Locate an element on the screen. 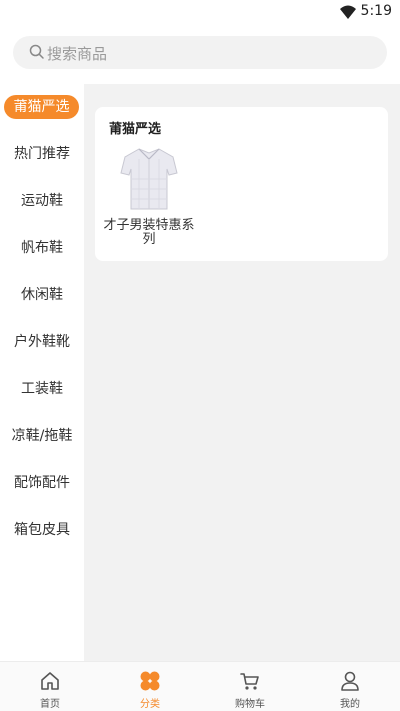 The width and height of the screenshot is (400, 711). sidebar-item-accessories: 配饰配件 is located at coordinates (42, 483).